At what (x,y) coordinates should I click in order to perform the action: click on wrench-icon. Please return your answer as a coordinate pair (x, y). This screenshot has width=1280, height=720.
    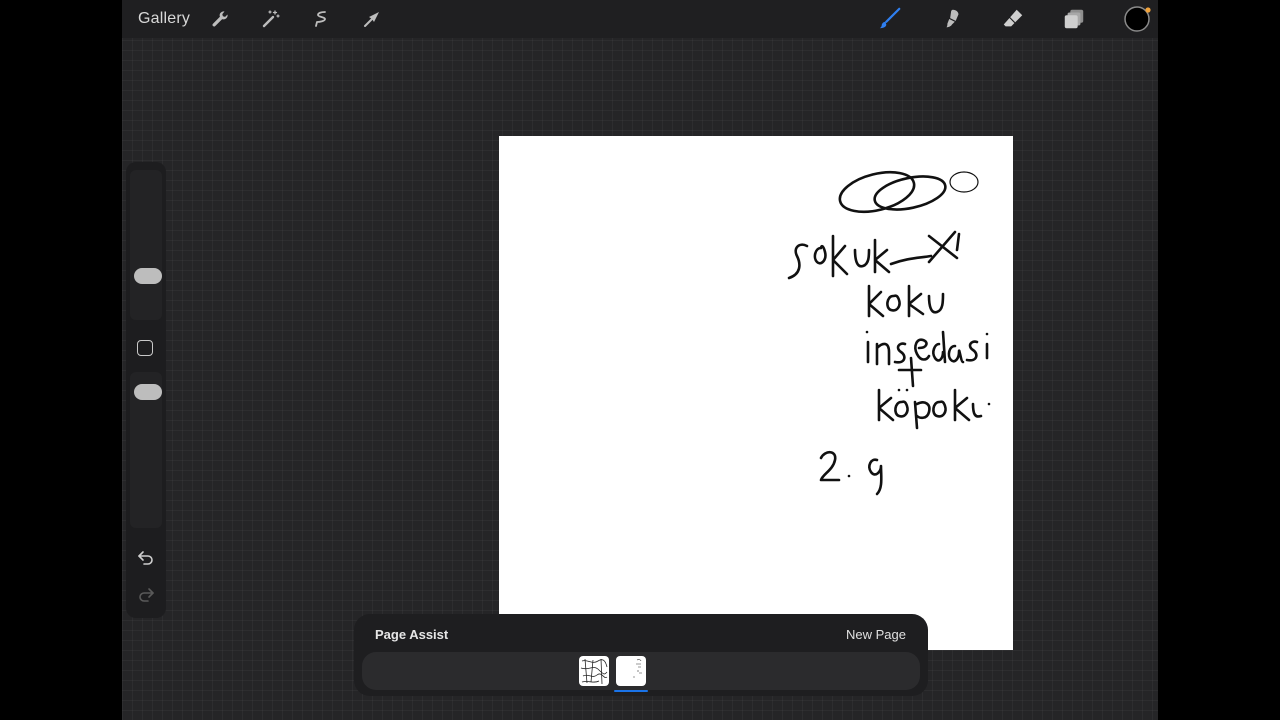
    Looking at the image, I should click on (220, 19).